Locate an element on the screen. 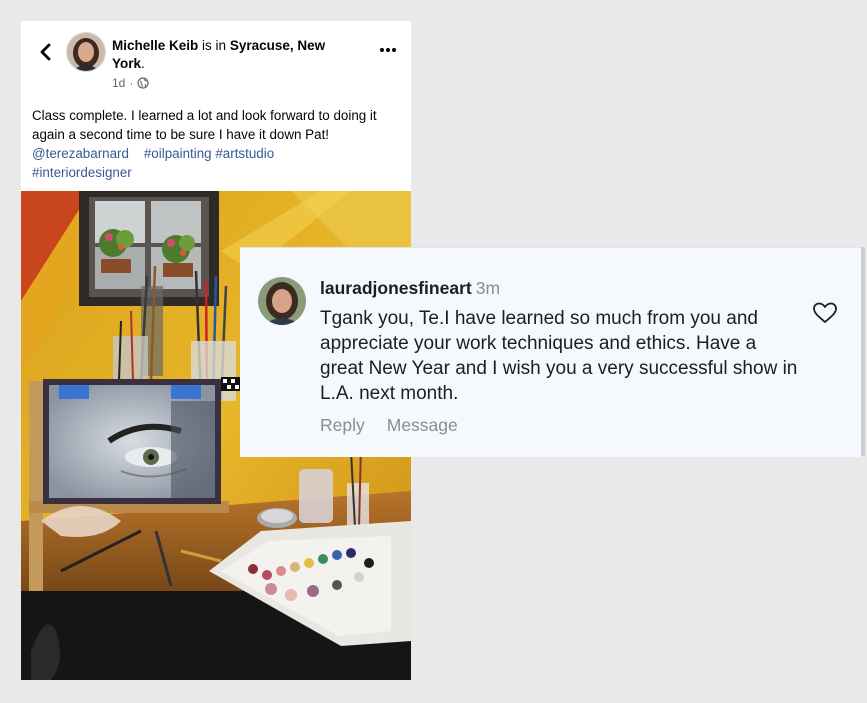  comment-header: lauradjonesfineart 3m is located at coordinates (410, 288).